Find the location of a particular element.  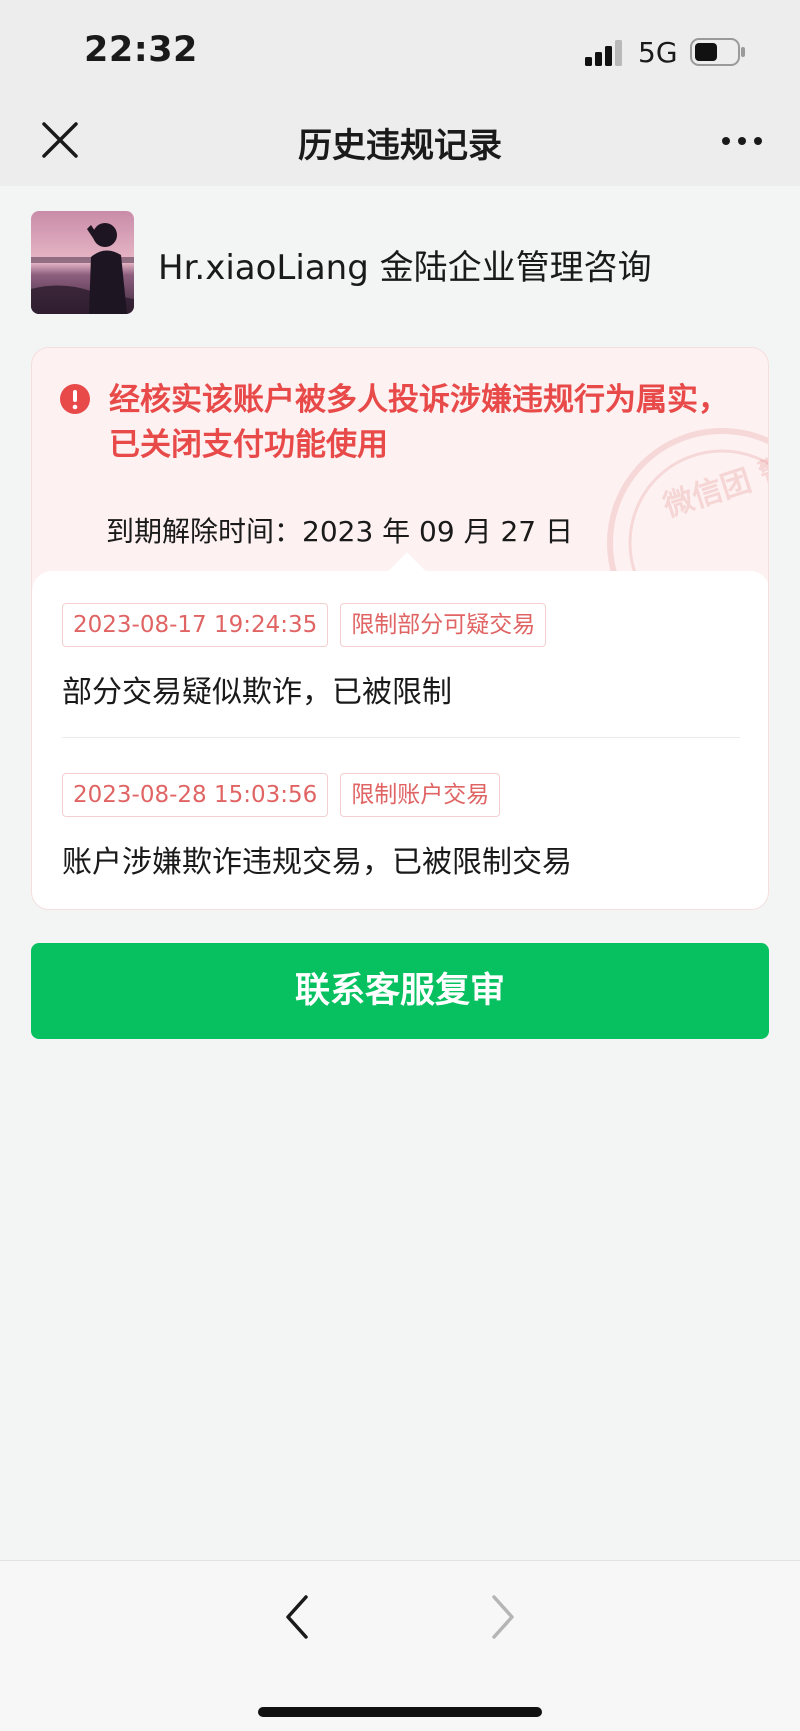

signal-icon is located at coordinates (603, 53).